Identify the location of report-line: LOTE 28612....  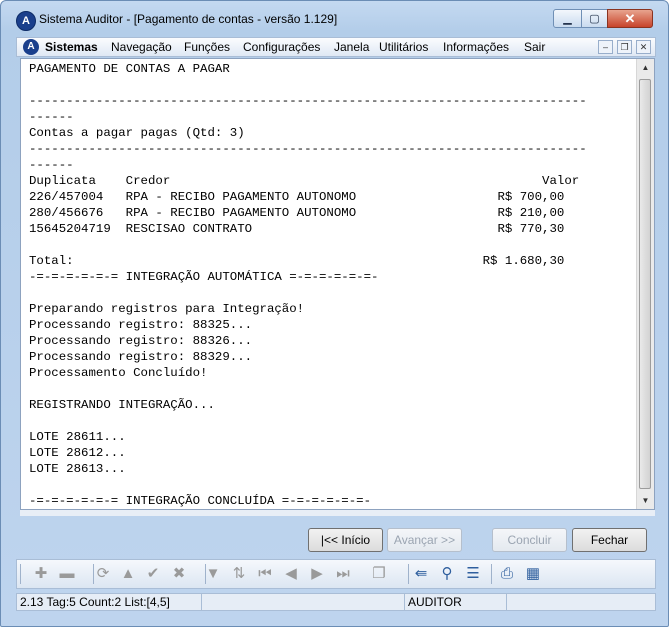
(77, 453).